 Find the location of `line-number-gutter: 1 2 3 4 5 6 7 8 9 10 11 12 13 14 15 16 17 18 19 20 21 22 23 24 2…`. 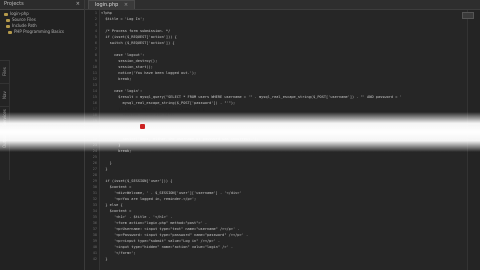

line-number-gutter: 1 2 3 4 5 6 7 8 9 10 11 12 13 14 15 16 17 18 19 20 21 22 23 24 2… is located at coordinates (92, 140).